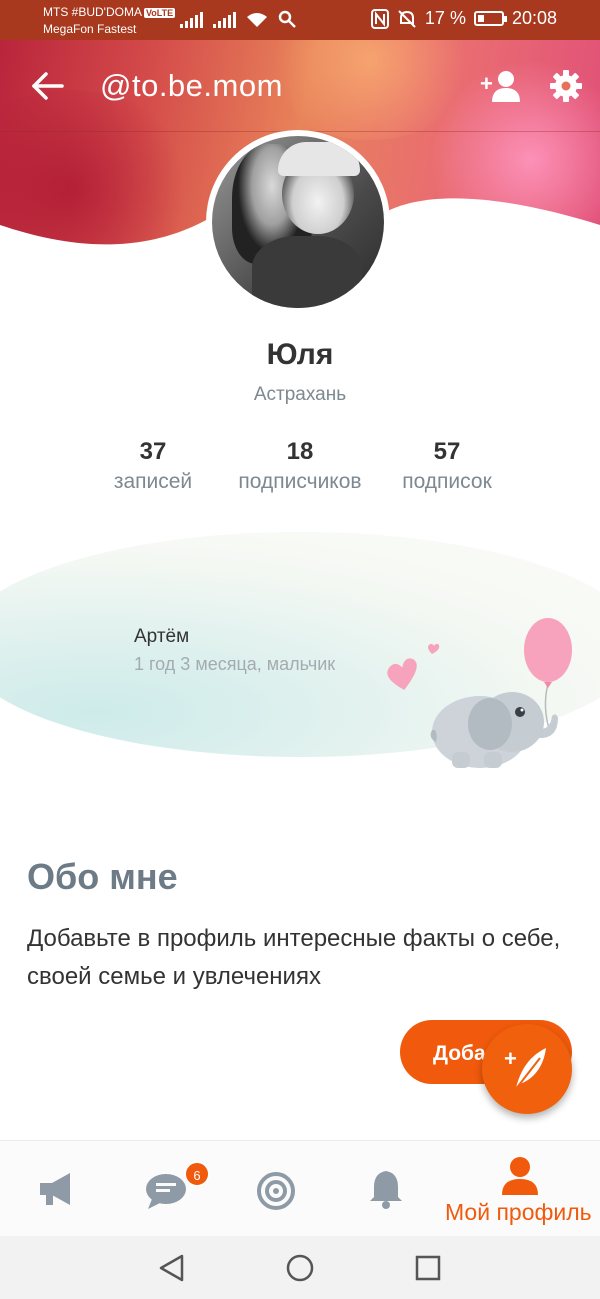  Describe the element at coordinates (518, 1212) in the screenshot. I see `nav-profile-label: Мой профиль` at that location.